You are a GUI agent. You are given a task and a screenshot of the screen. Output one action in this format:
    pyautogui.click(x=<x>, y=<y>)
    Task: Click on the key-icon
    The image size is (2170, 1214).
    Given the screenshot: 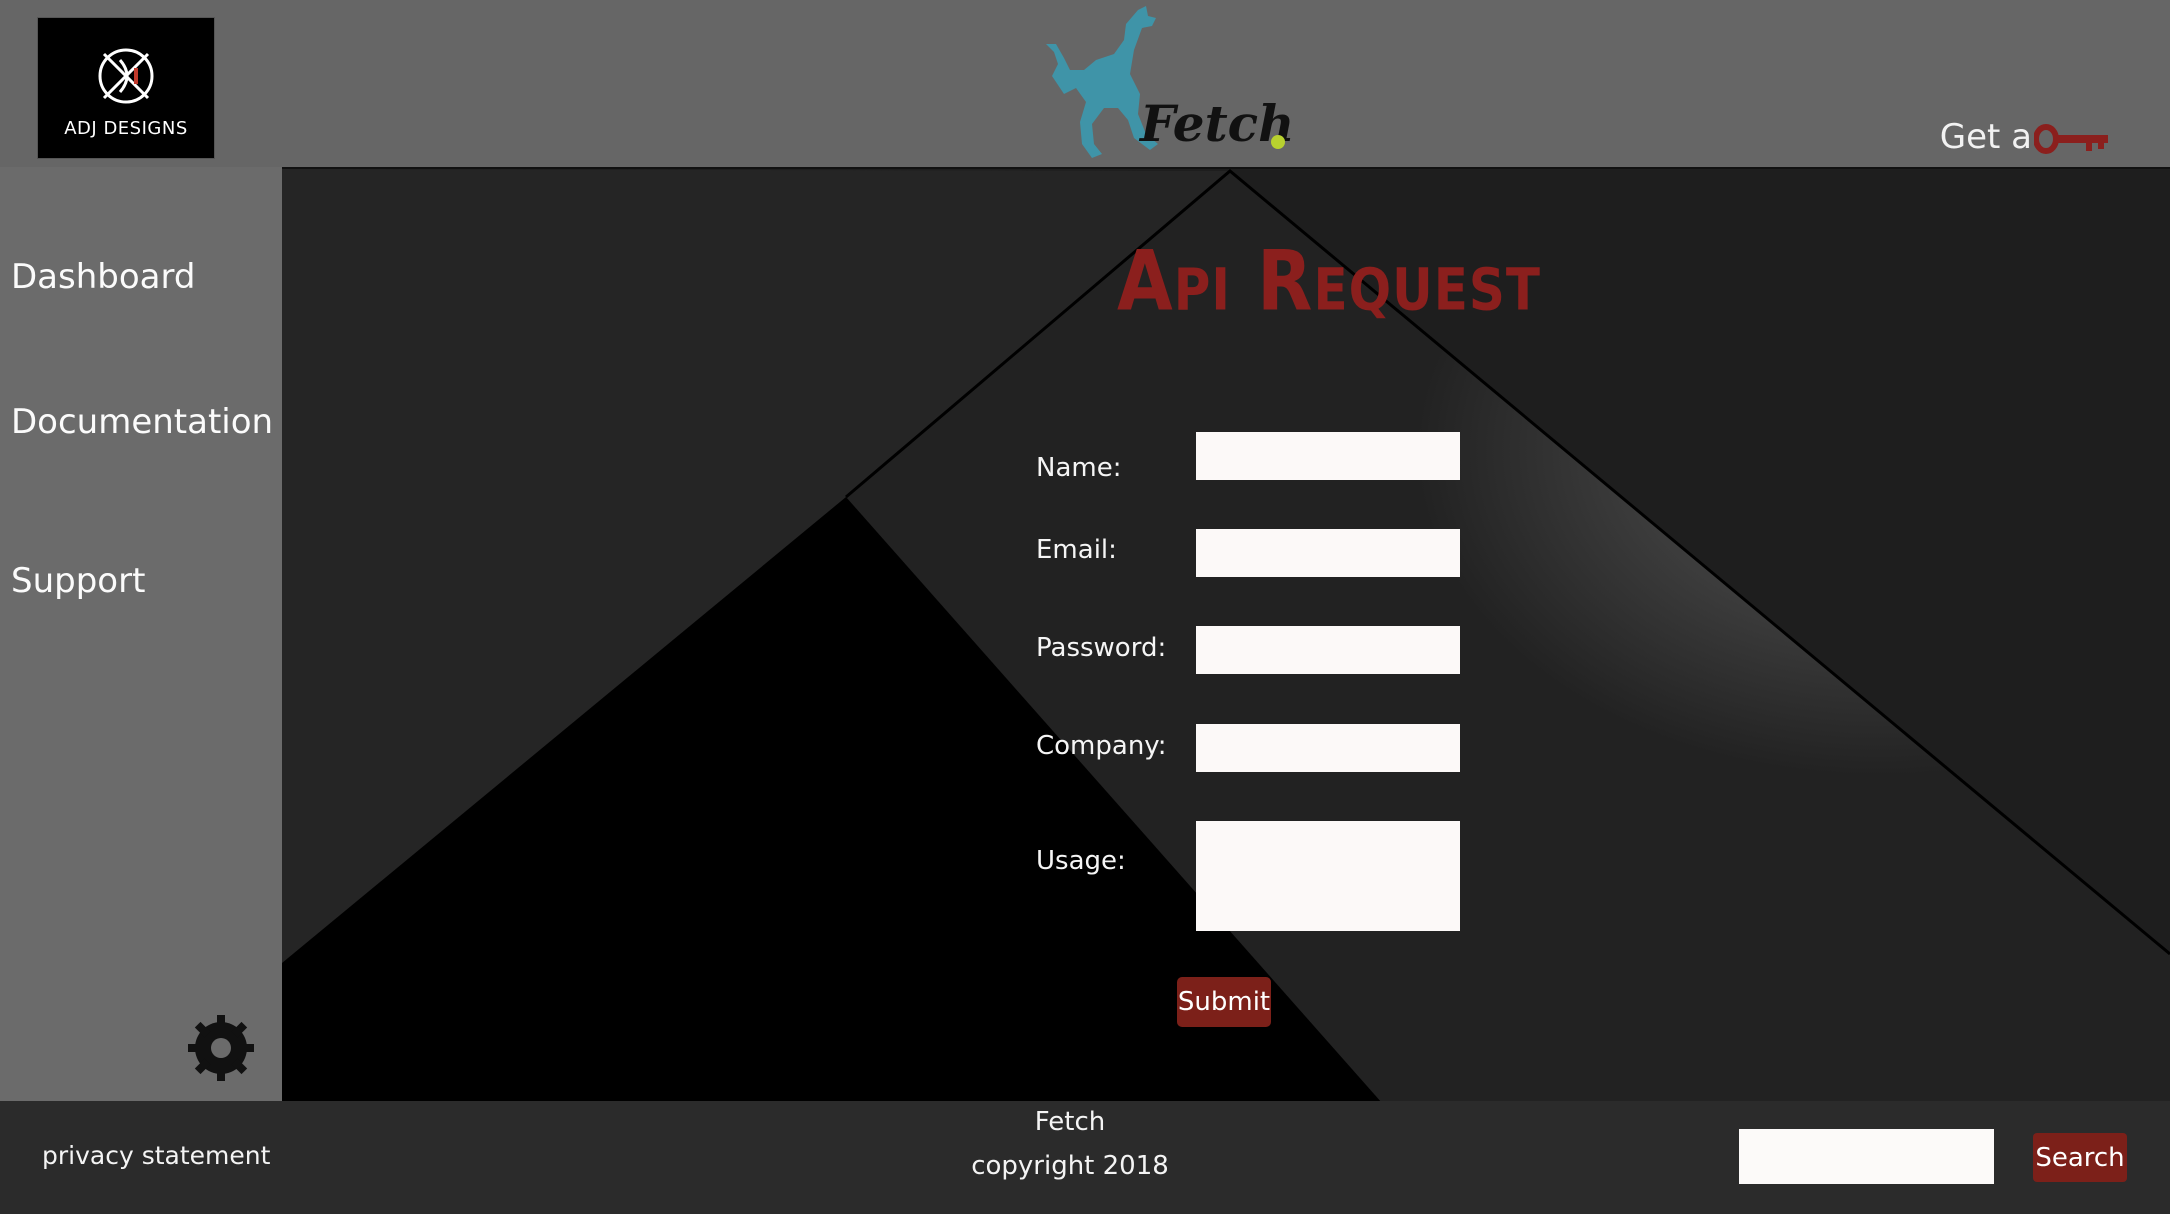 What is the action you would take?
    pyautogui.click(x=2071, y=139)
    